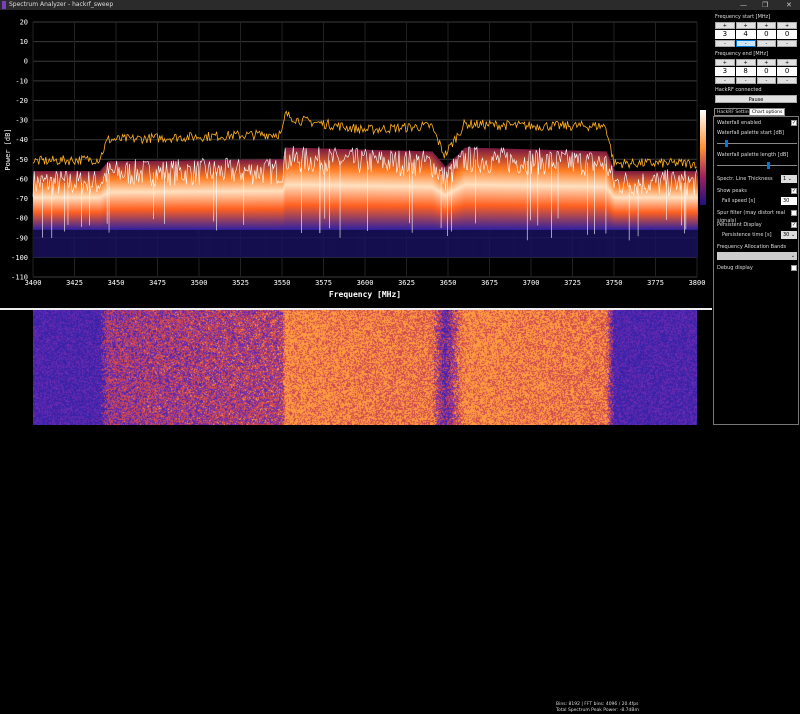 This screenshot has width=800, height=714. What do you see at coordinates (282, 283) in the screenshot?
I see `x-tick-label: 3550` at bounding box center [282, 283].